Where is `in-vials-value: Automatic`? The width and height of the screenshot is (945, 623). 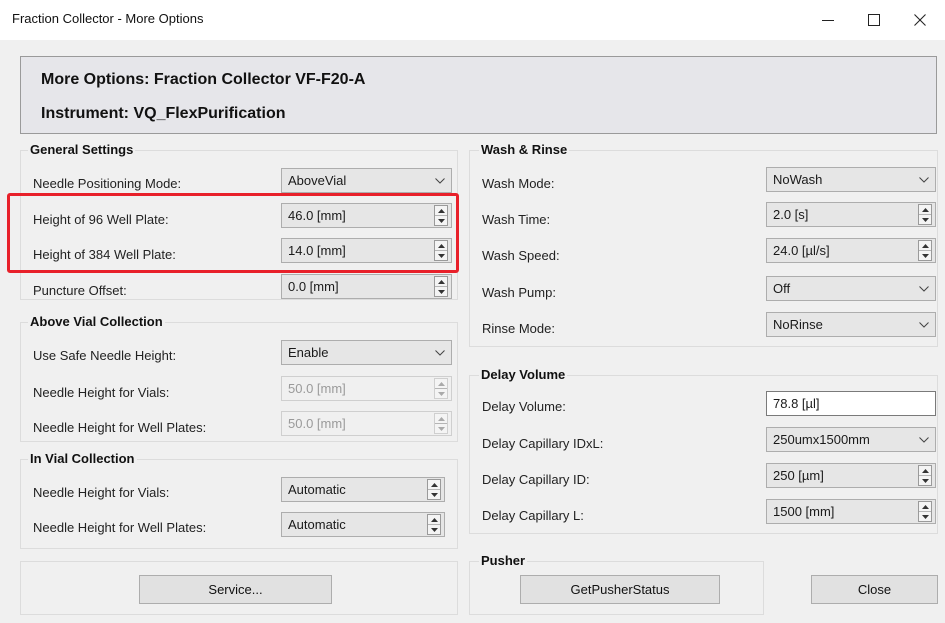 in-vials-value: Automatic is located at coordinates (317, 489).